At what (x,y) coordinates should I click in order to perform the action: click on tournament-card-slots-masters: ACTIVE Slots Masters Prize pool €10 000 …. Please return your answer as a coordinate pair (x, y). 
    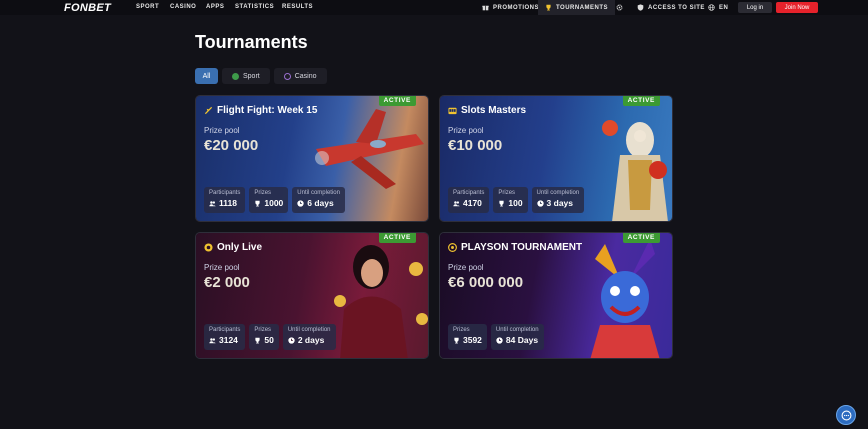
    Looking at the image, I should click on (556, 158).